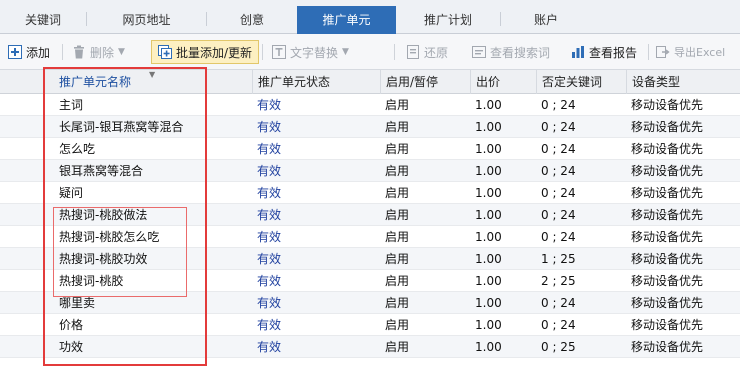 This screenshot has height=373, width=740. What do you see at coordinates (427, 52) in the screenshot?
I see `restore-button: 还原` at bounding box center [427, 52].